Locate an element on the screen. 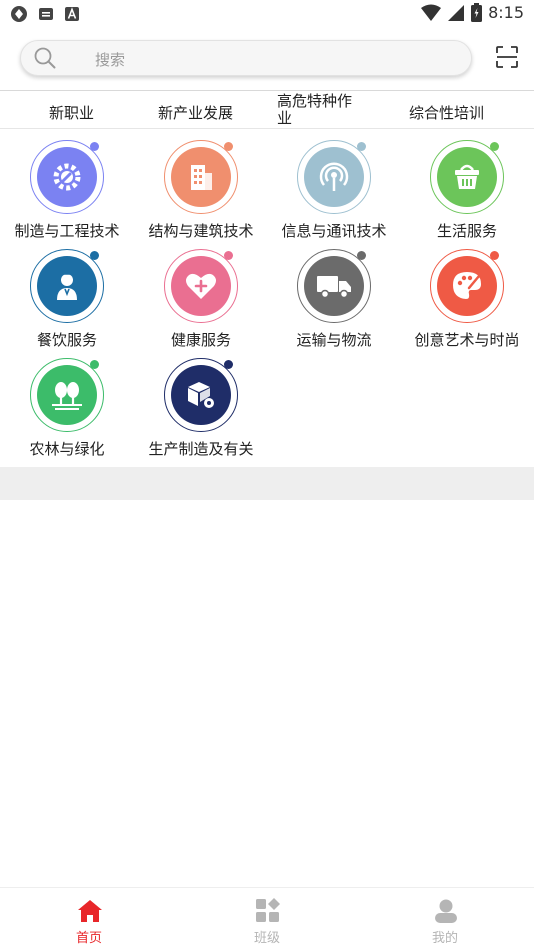  category-label: 信息与通讯技术 is located at coordinates (334, 231).